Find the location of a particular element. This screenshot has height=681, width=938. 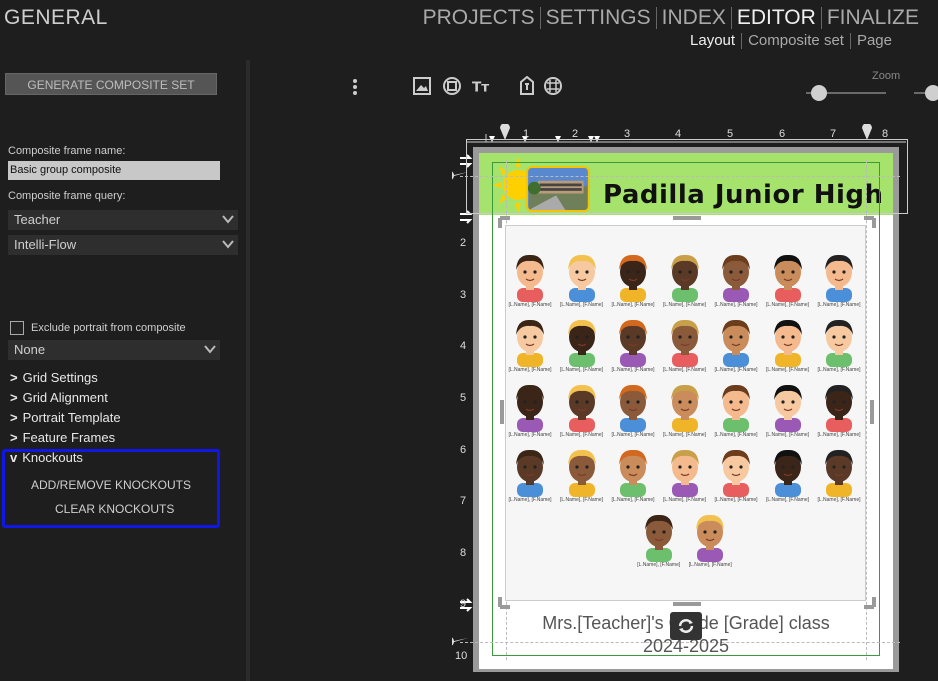

generate-composite-set-button: GENERATE COMPOSITE SET is located at coordinates (111, 84).